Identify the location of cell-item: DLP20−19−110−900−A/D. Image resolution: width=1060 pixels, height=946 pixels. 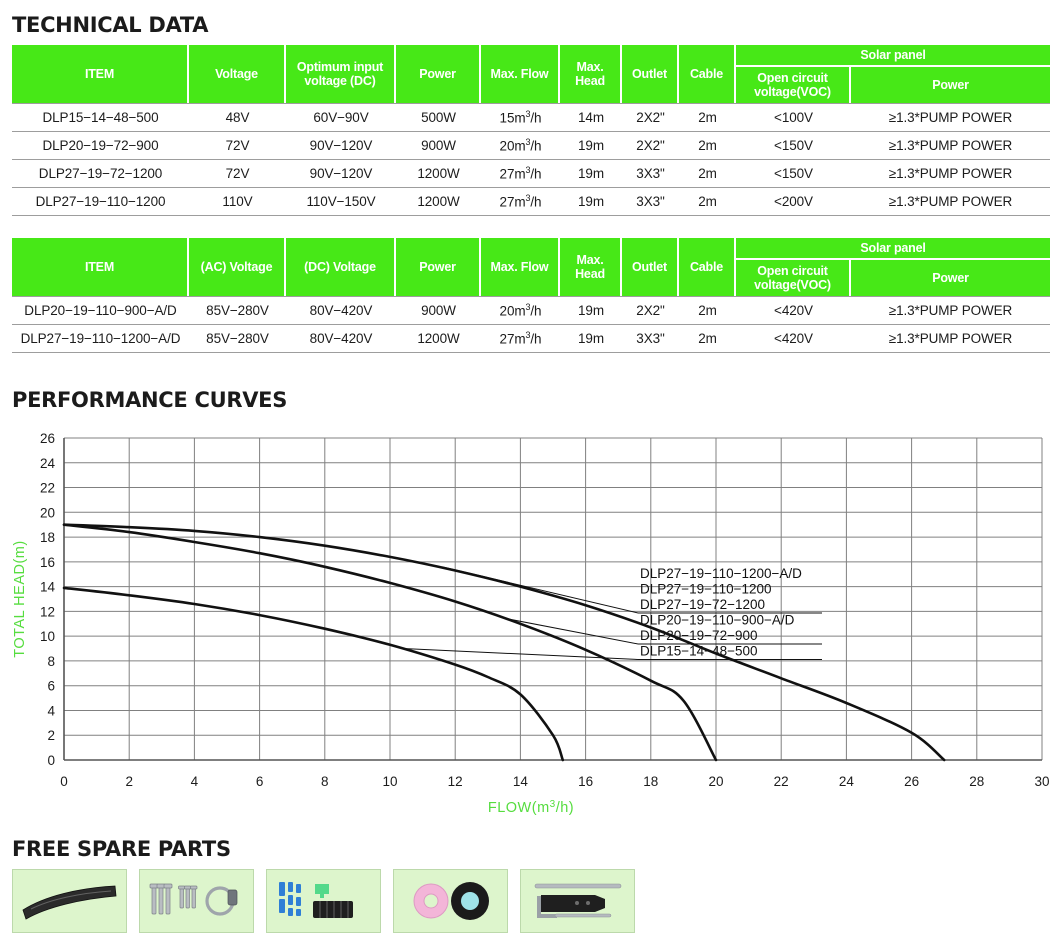
(100, 310).